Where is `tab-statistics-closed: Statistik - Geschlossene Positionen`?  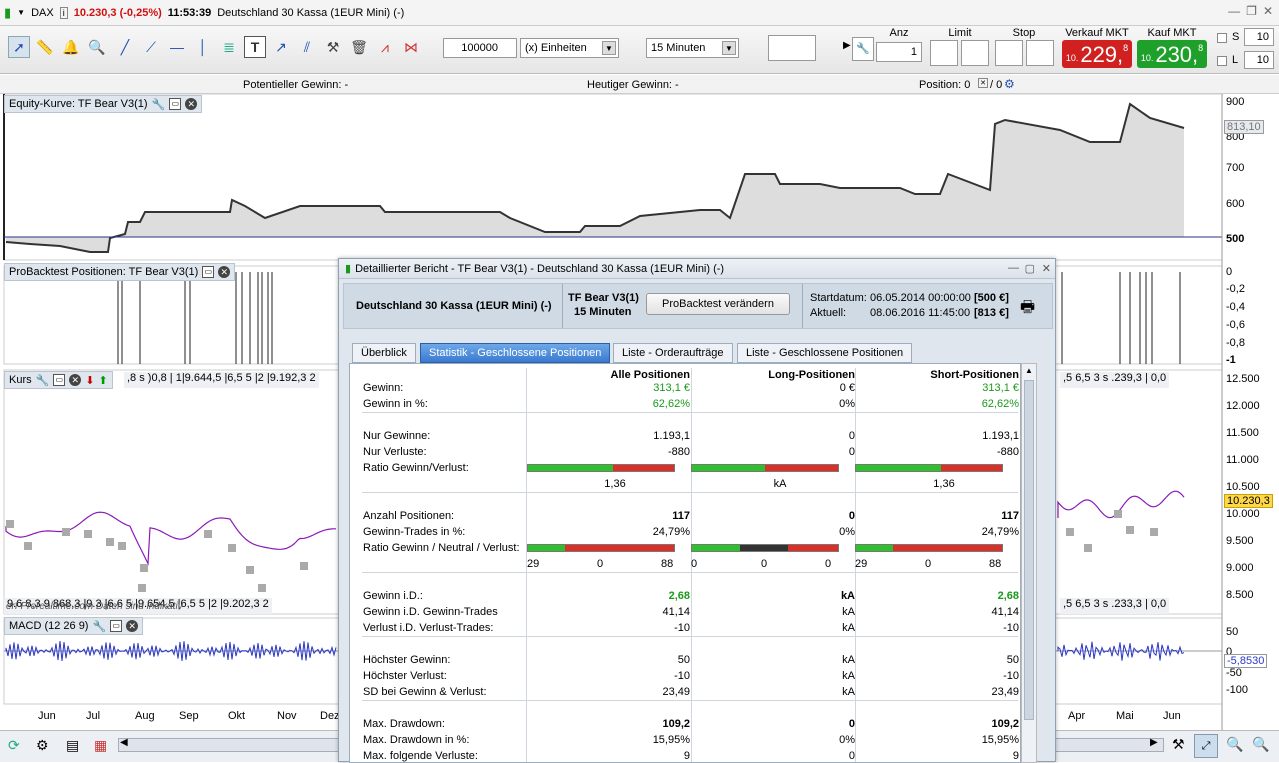 tab-statistics-closed: Statistik - Geschlossene Positionen is located at coordinates (515, 353).